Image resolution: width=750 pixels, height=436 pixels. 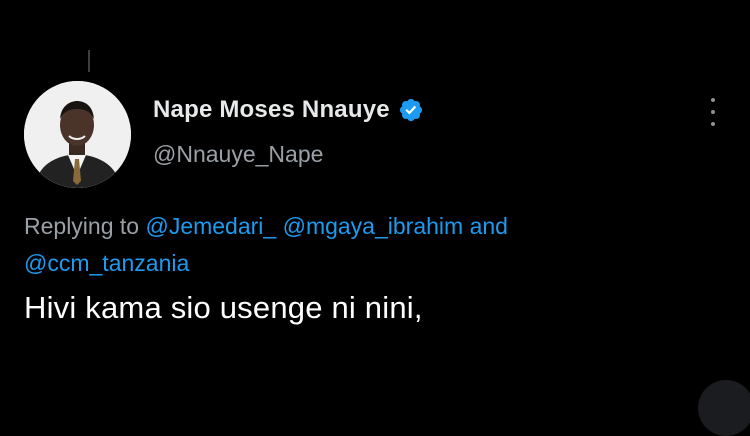 I want to click on avatar, so click(x=77, y=134).